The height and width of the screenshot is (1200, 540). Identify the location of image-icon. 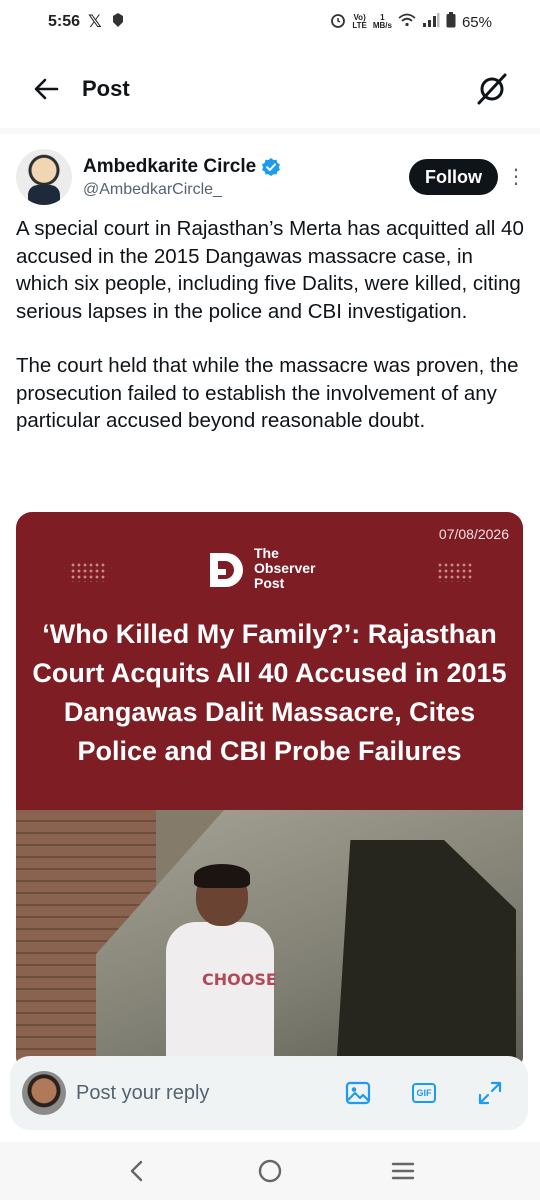
(358, 1093).